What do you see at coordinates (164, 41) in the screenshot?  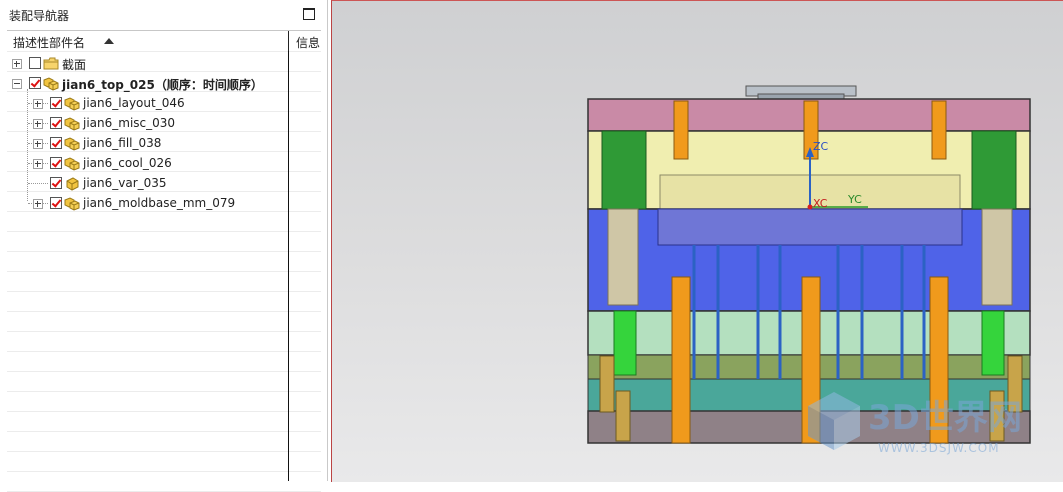 I see `column-header: 描述性部件名 信息` at bounding box center [164, 41].